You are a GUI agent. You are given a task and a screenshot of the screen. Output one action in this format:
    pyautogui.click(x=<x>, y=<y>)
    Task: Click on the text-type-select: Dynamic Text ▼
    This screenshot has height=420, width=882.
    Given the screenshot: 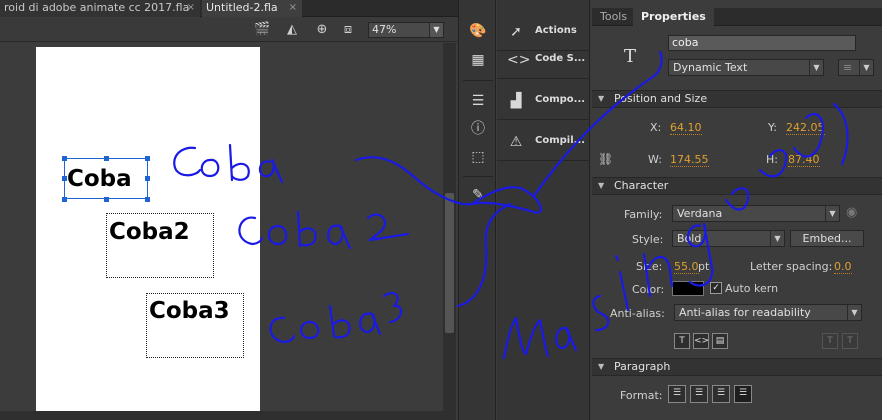 What is the action you would take?
    pyautogui.click(x=746, y=67)
    